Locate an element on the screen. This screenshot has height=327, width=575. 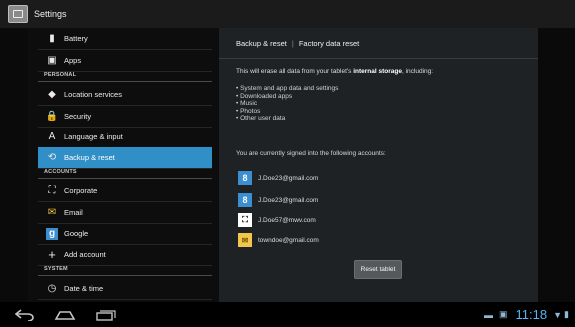
battery-status-icon: ▮ is located at coordinates (566, 314).